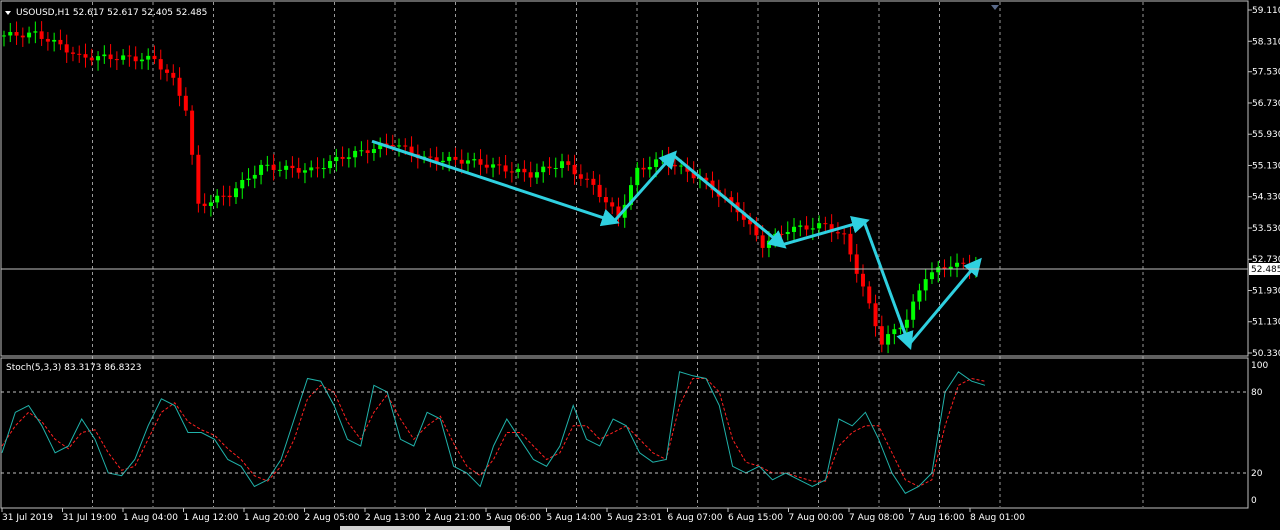 This screenshot has width=1280, height=530. I want to click on time-tick-label: 7 Aug 08:00, so click(876, 518).